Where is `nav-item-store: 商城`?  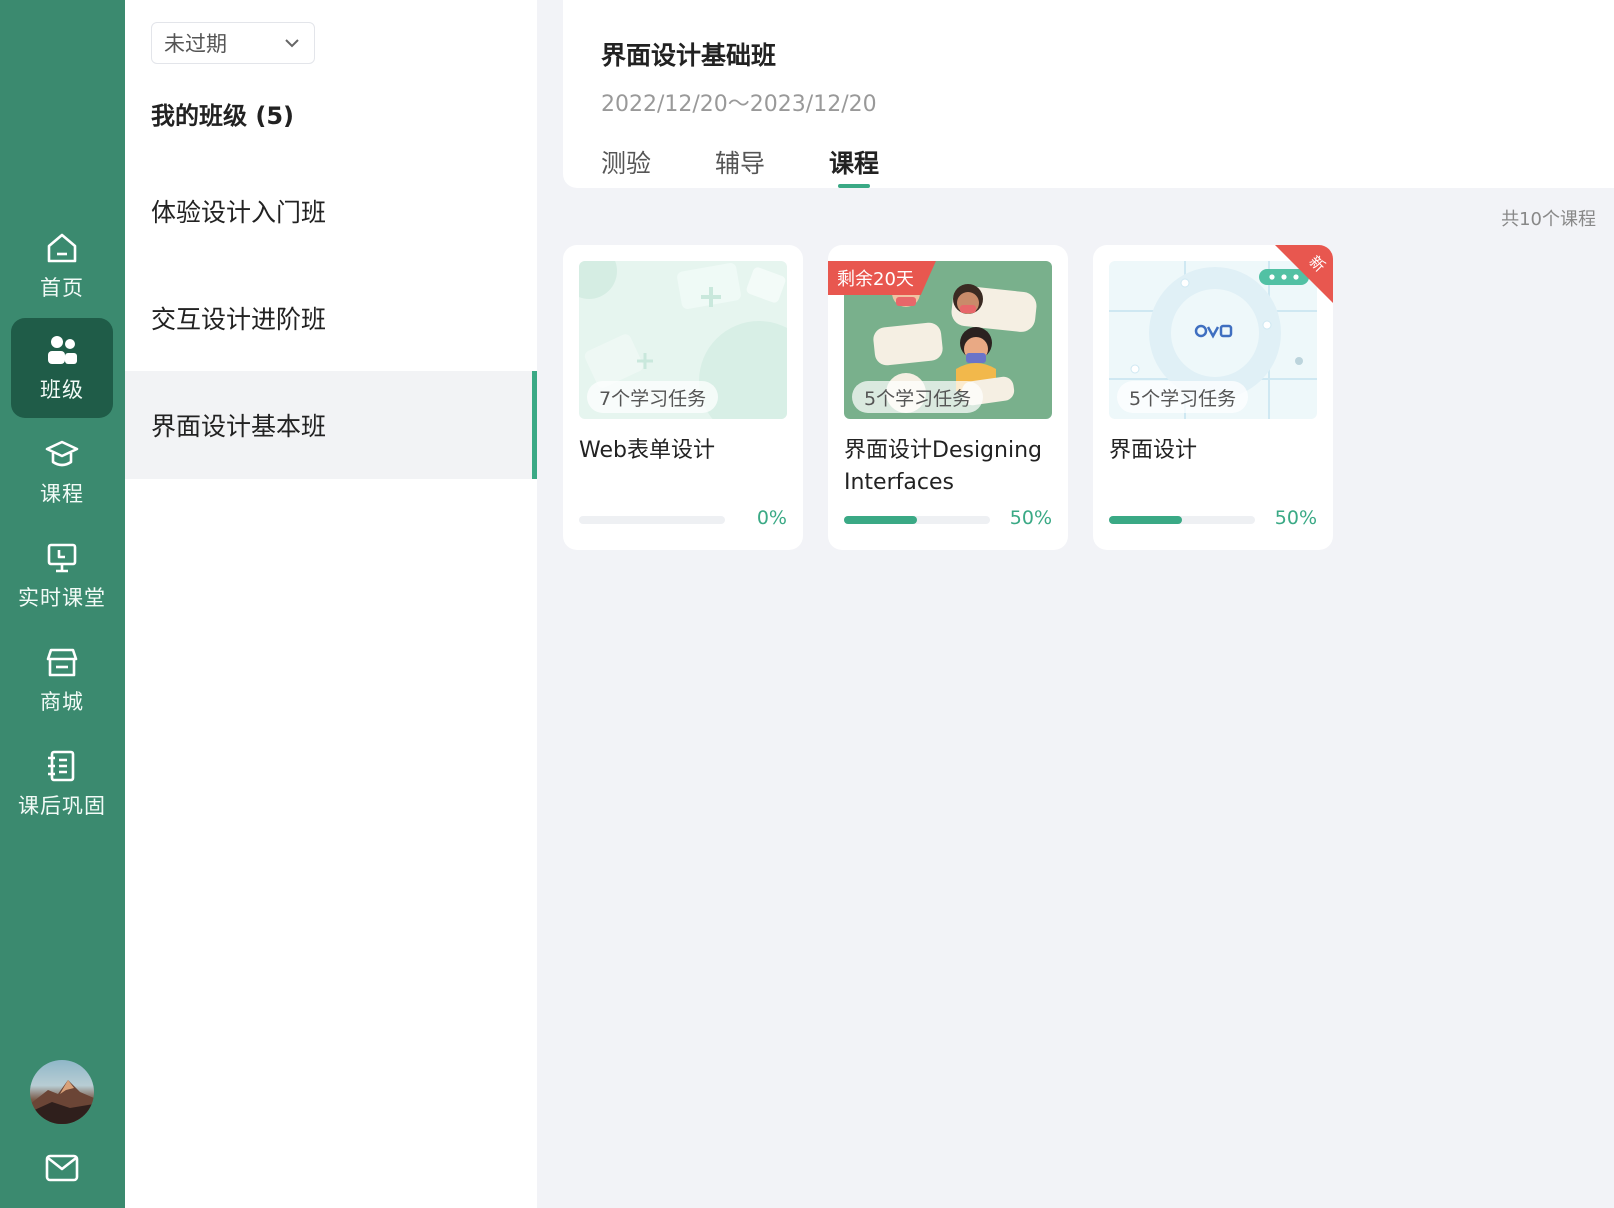
nav-item-store: 商城 is located at coordinates (62, 680).